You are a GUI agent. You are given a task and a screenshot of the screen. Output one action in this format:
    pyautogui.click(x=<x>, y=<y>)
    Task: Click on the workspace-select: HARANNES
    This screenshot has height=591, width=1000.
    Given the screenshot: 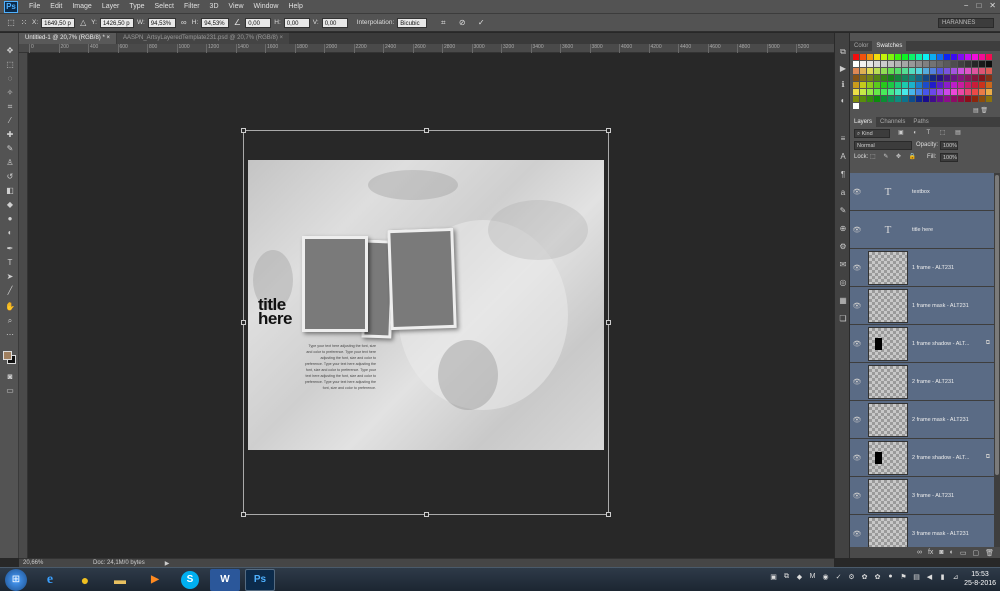 What is the action you would take?
    pyautogui.click(x=966, y=23)
    